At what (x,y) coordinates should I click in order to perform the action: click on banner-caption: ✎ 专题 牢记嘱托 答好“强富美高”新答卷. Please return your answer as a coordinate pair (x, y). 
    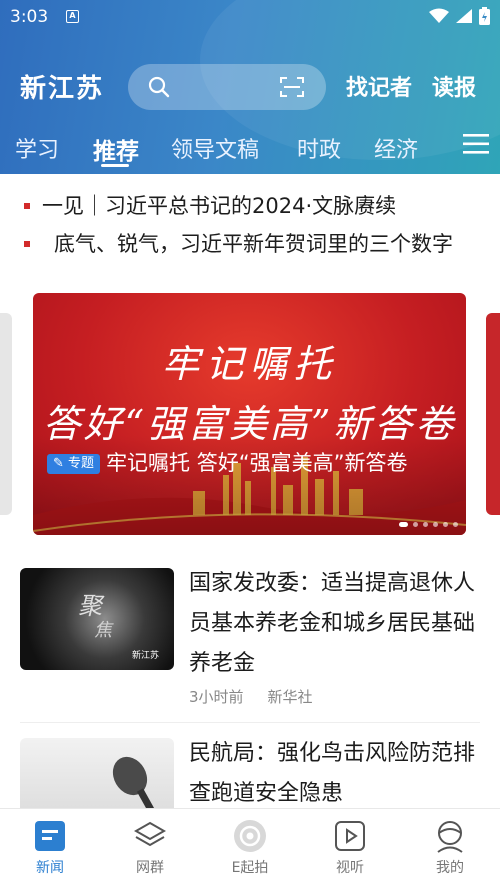
    Looking at the image, I should click on (252, 463).